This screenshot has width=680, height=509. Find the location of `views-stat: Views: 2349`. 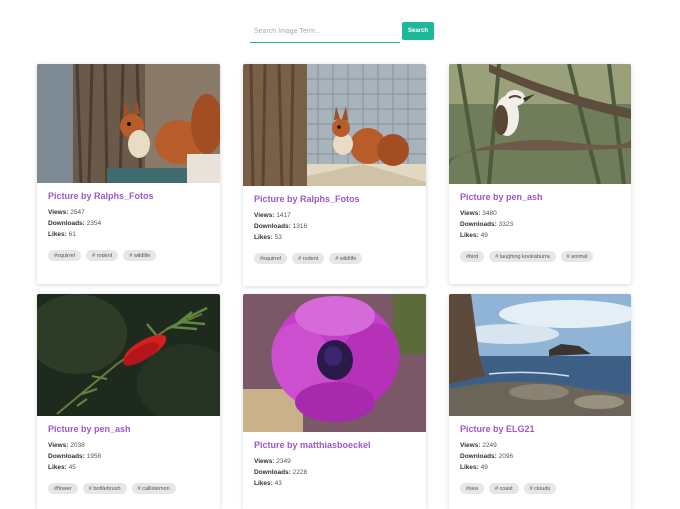

views-stat: Views: 2349 is located at coordinates (334, 461).